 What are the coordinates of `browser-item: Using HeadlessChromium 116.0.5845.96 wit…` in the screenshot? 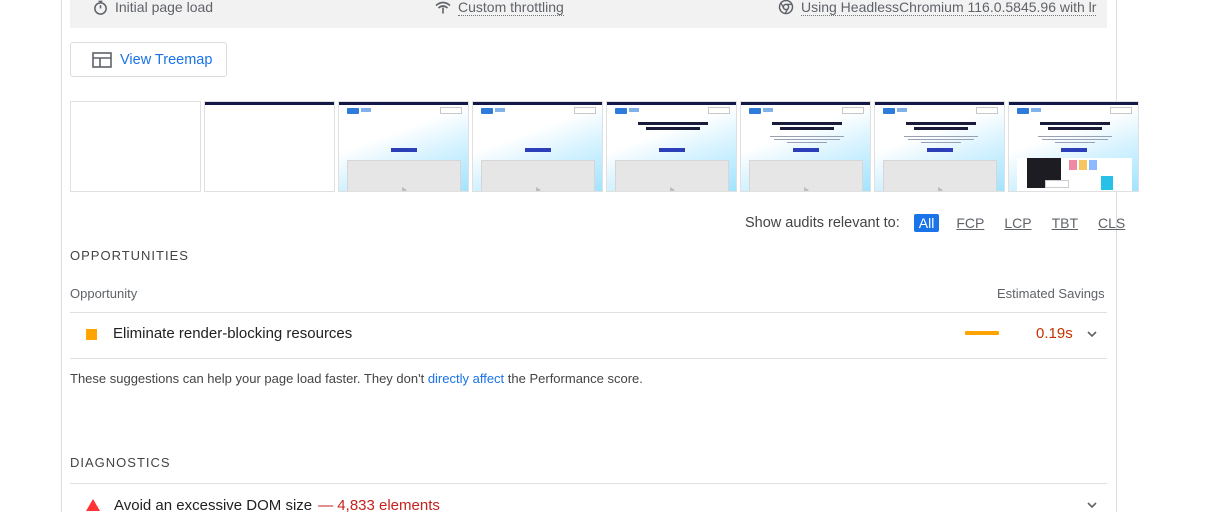 It's located at (937, 8).